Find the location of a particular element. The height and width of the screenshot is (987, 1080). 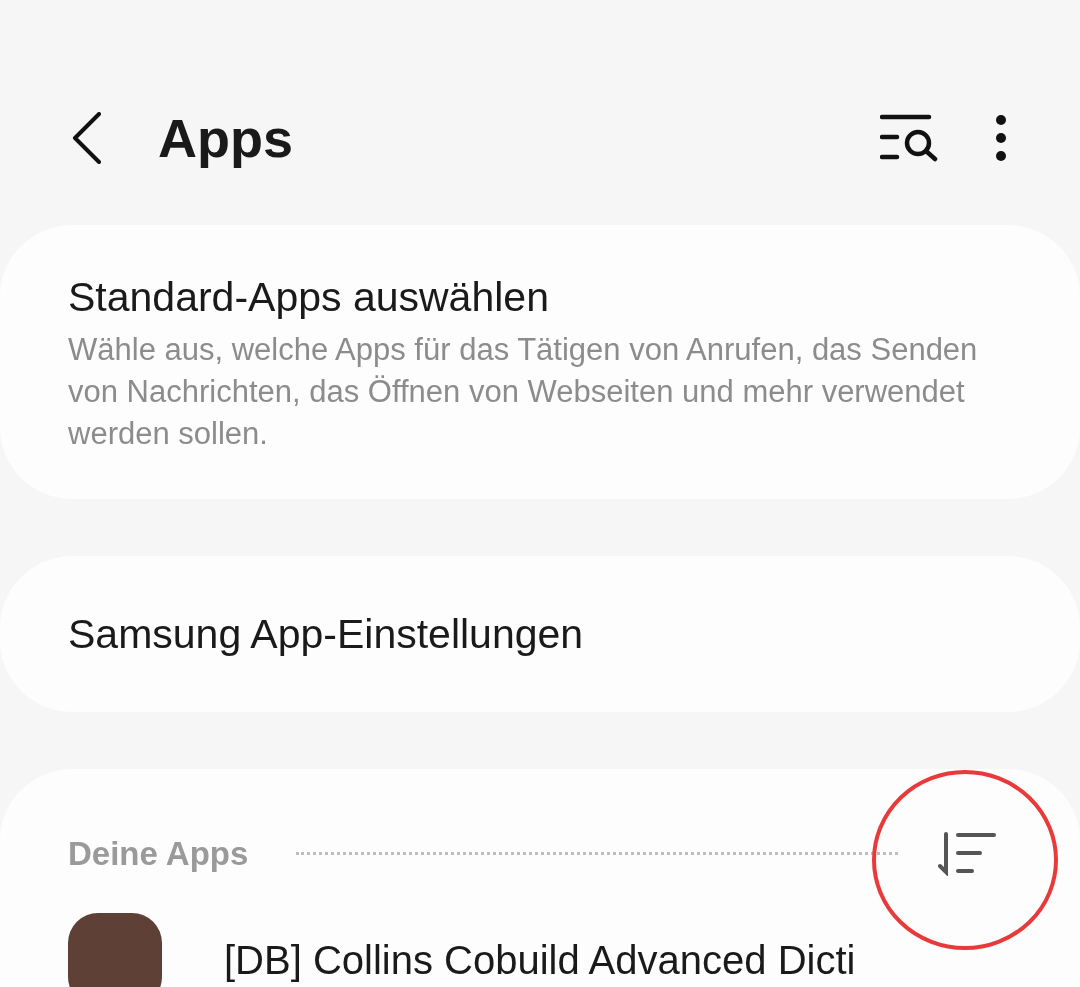

more-options-icon is located at coordinates (1001, 138).